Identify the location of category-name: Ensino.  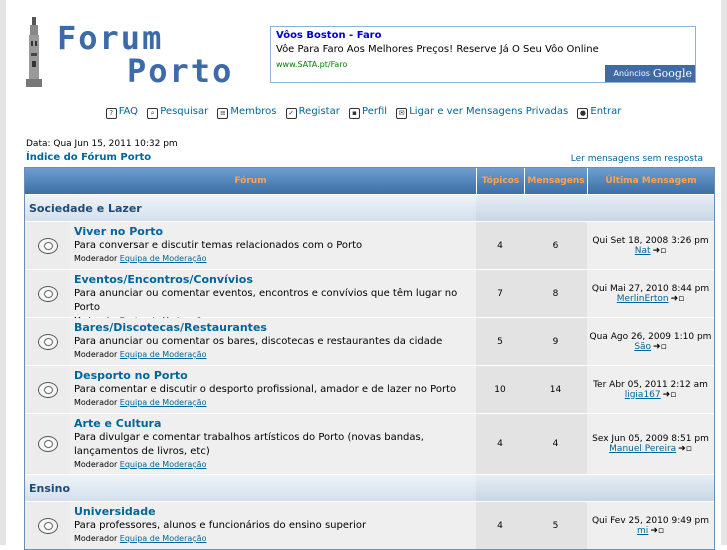
(250, 488).